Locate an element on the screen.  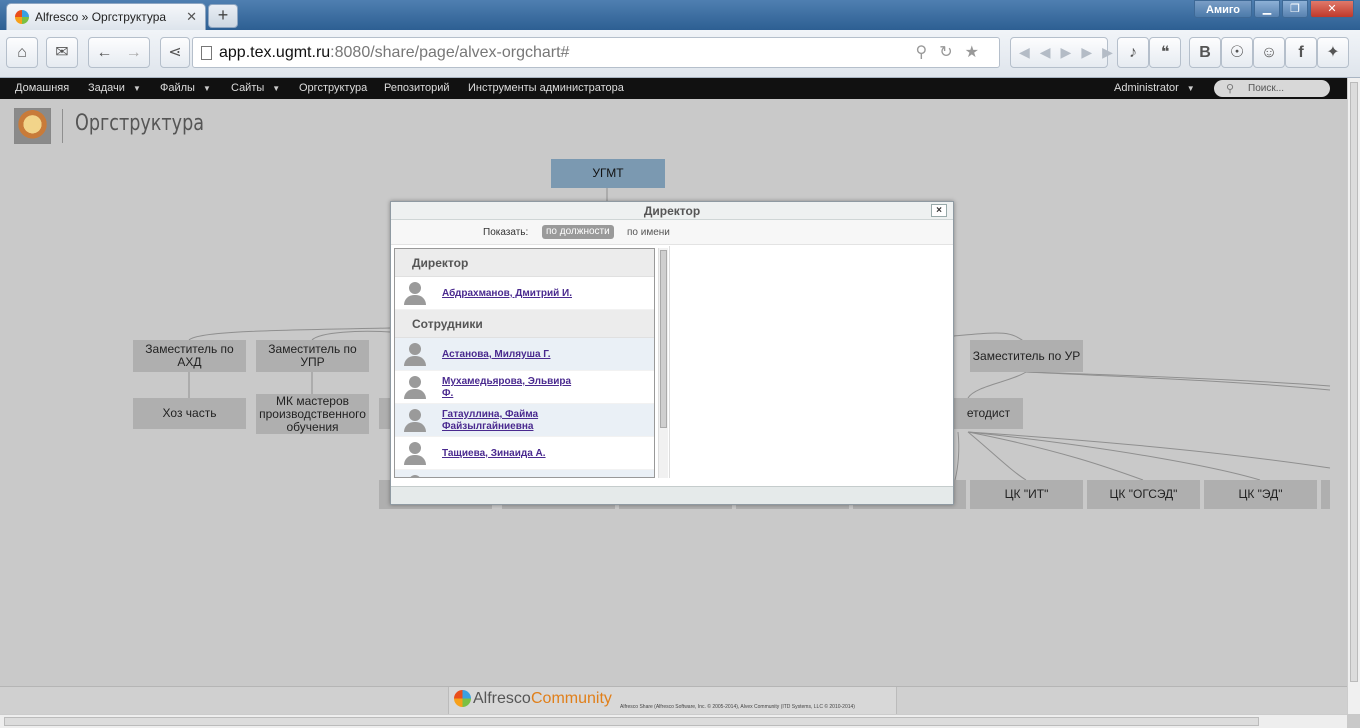
back-arrow-icon: ← is located at coordinates (104, 52).